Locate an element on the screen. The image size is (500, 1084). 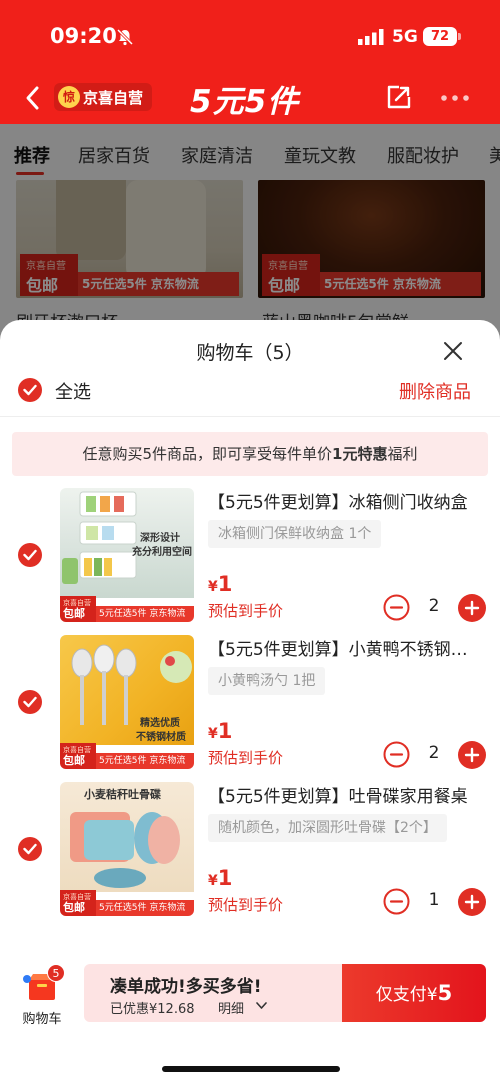
image-caption: 小麦秸秆吐骨碟 is located at coordinates (122, 794).